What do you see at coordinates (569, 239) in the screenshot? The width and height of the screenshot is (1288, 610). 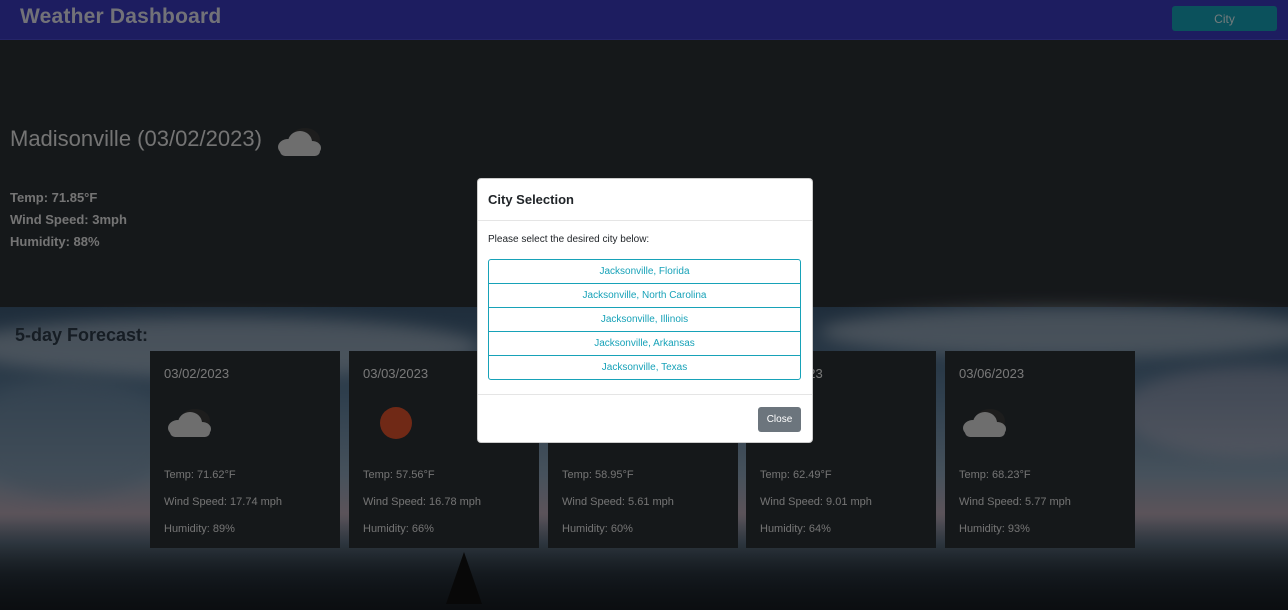 I see `modal-prompt: Please select the desired city below:` at bounding box center [569, 239].